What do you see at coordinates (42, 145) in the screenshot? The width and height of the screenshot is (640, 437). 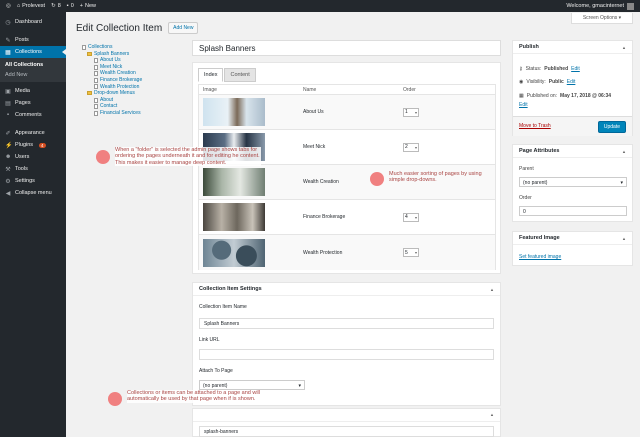 I see `plugins-update-badge: 4` at bounding box center [42, 145].